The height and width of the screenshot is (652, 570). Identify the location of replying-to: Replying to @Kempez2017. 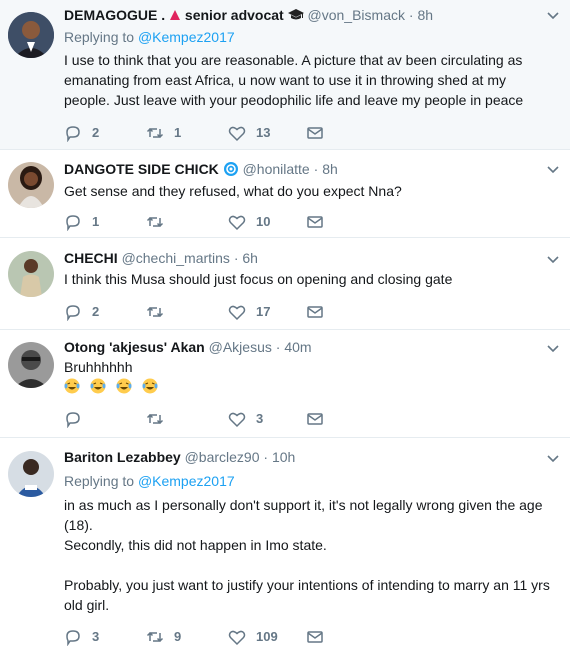
(149, 481).